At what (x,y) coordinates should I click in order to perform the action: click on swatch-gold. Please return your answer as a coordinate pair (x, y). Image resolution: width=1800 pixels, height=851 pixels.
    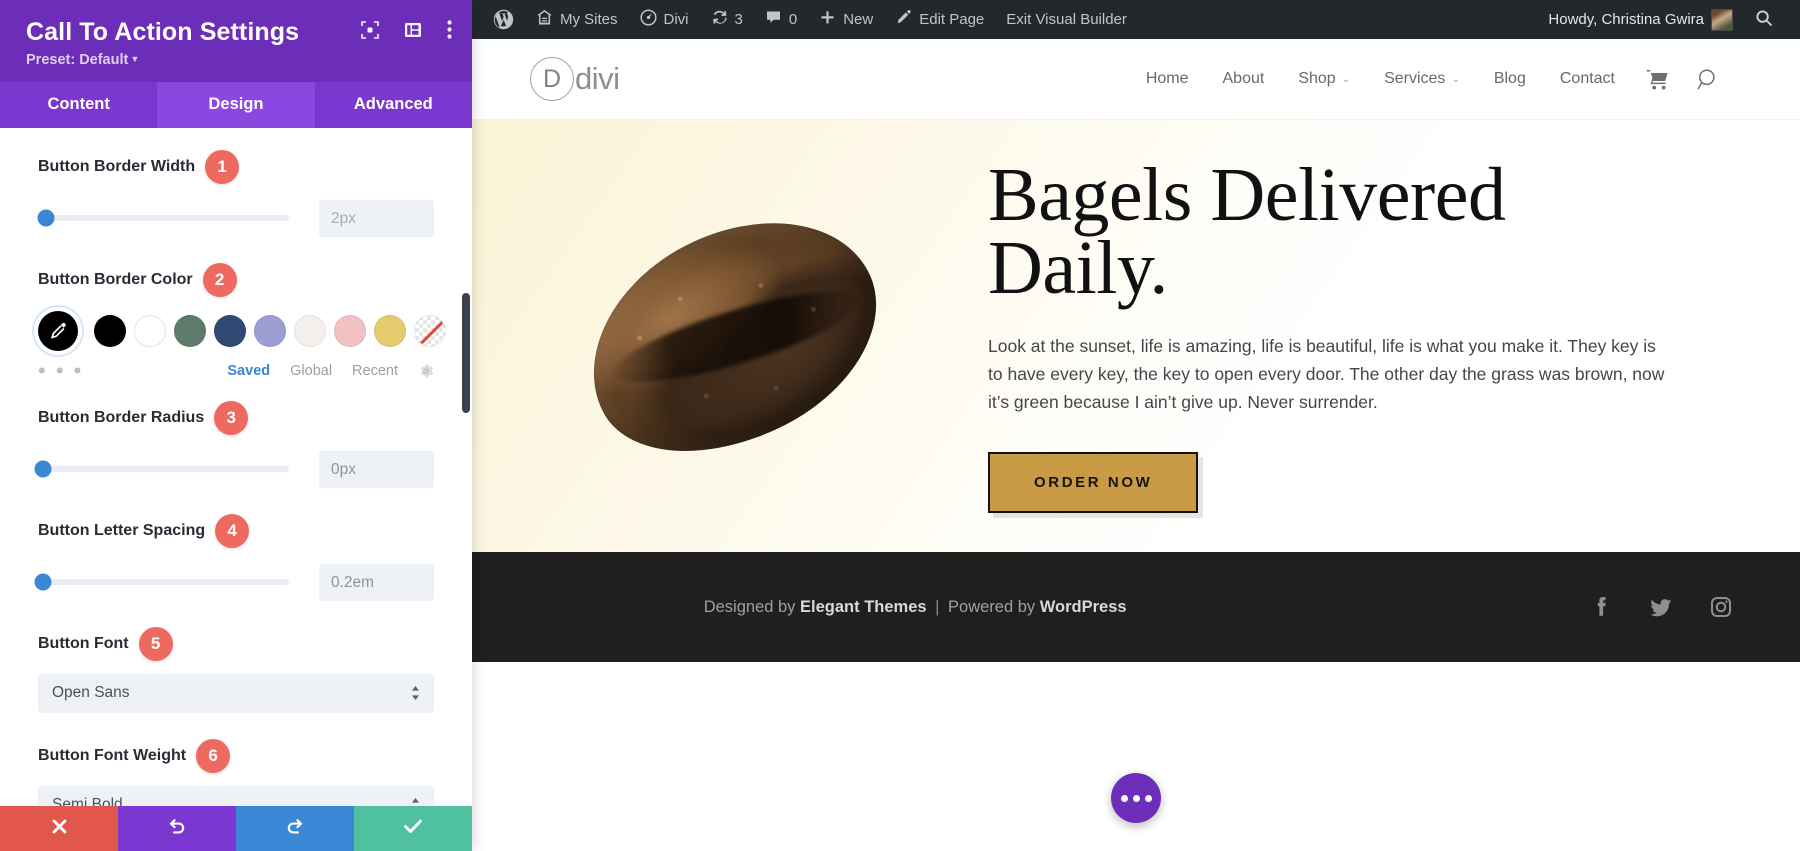
    Looking at the image, I should click on (390, 330).